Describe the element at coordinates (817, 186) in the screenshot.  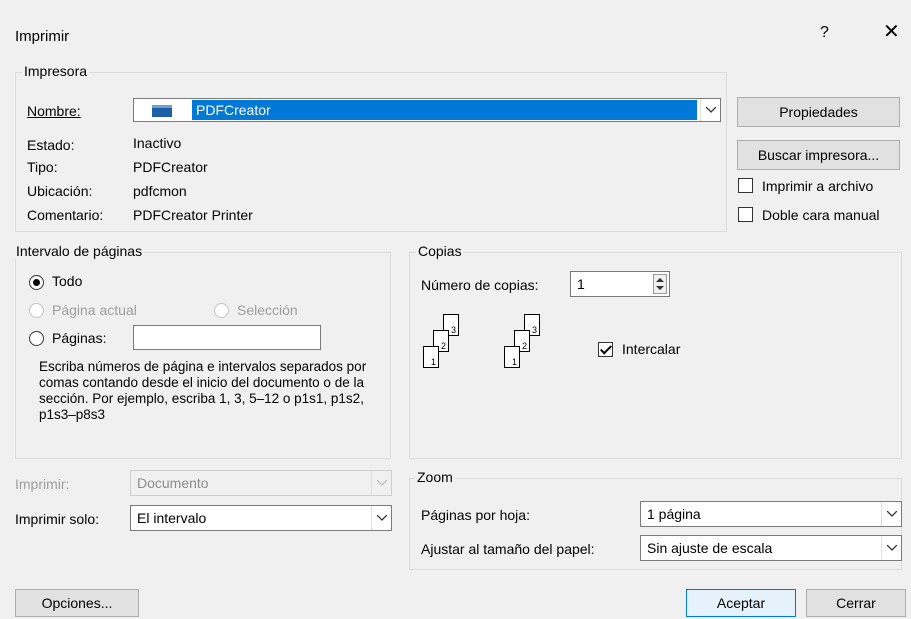
I see `print-to-file-label: Imprimir a archivo` at that location.